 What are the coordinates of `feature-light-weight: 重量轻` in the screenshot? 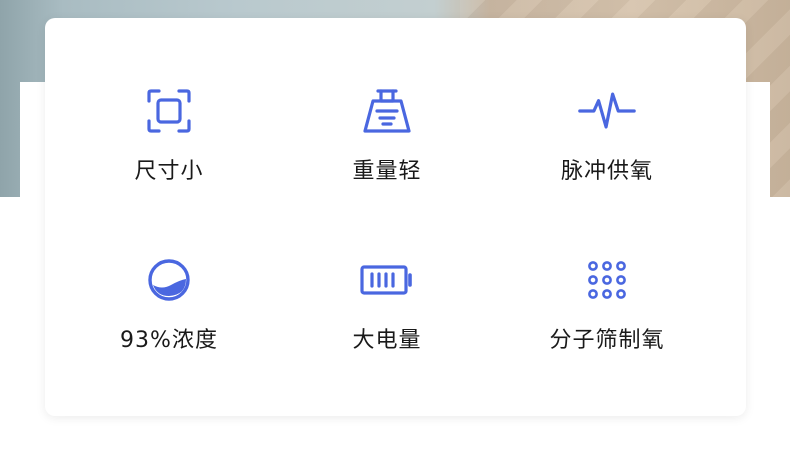 It's located at (387, 136).